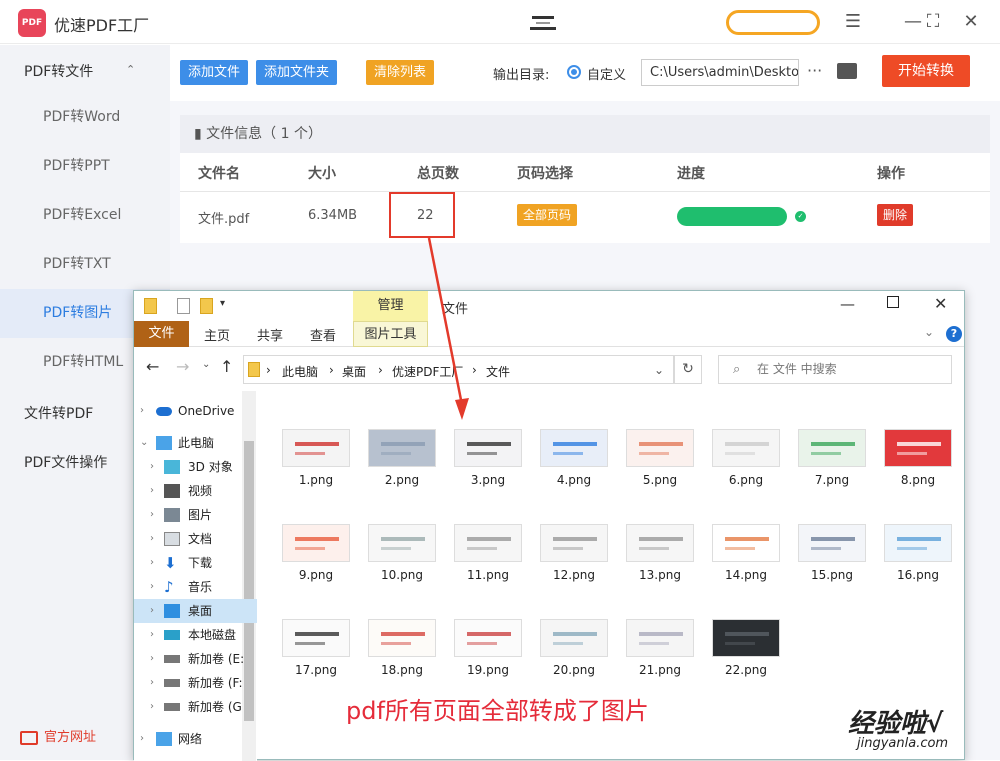 This screenshot has width=1000, height=761. What do you see at coordinates (832, 534) in the screenshot?
I see `file-thumbnail: 15.png` at bounding box center [832, 534].